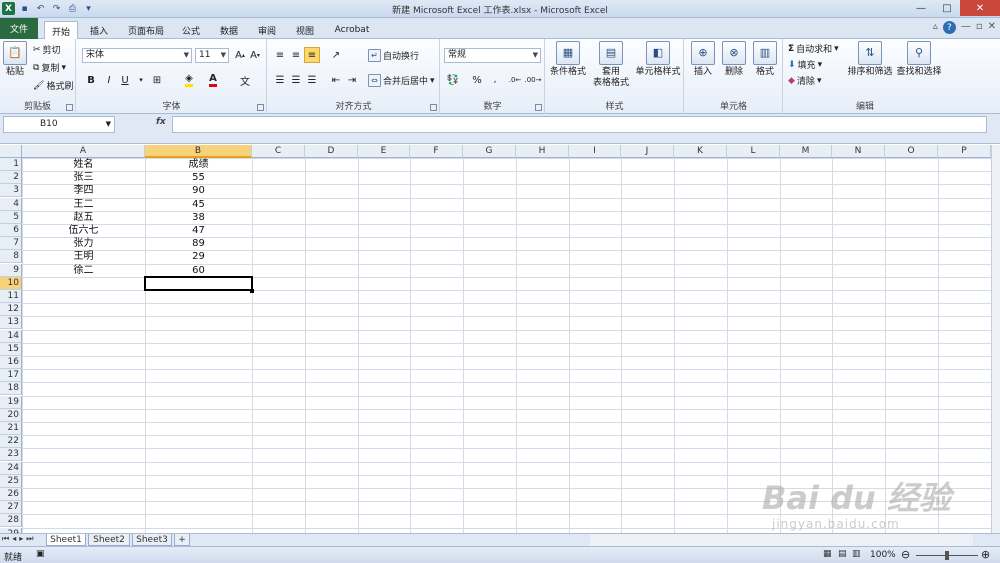  What do you see at coordinates (579, 124) in the screenshot?
I see `formula-input` at bounding box center [579, 124].